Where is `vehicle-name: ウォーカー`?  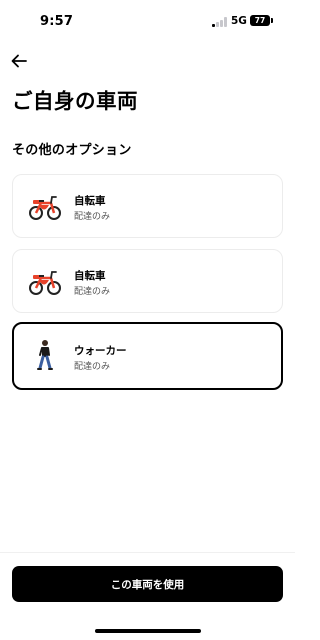
vehicle-name: ウォーカー is located at coordinates (100, 351).